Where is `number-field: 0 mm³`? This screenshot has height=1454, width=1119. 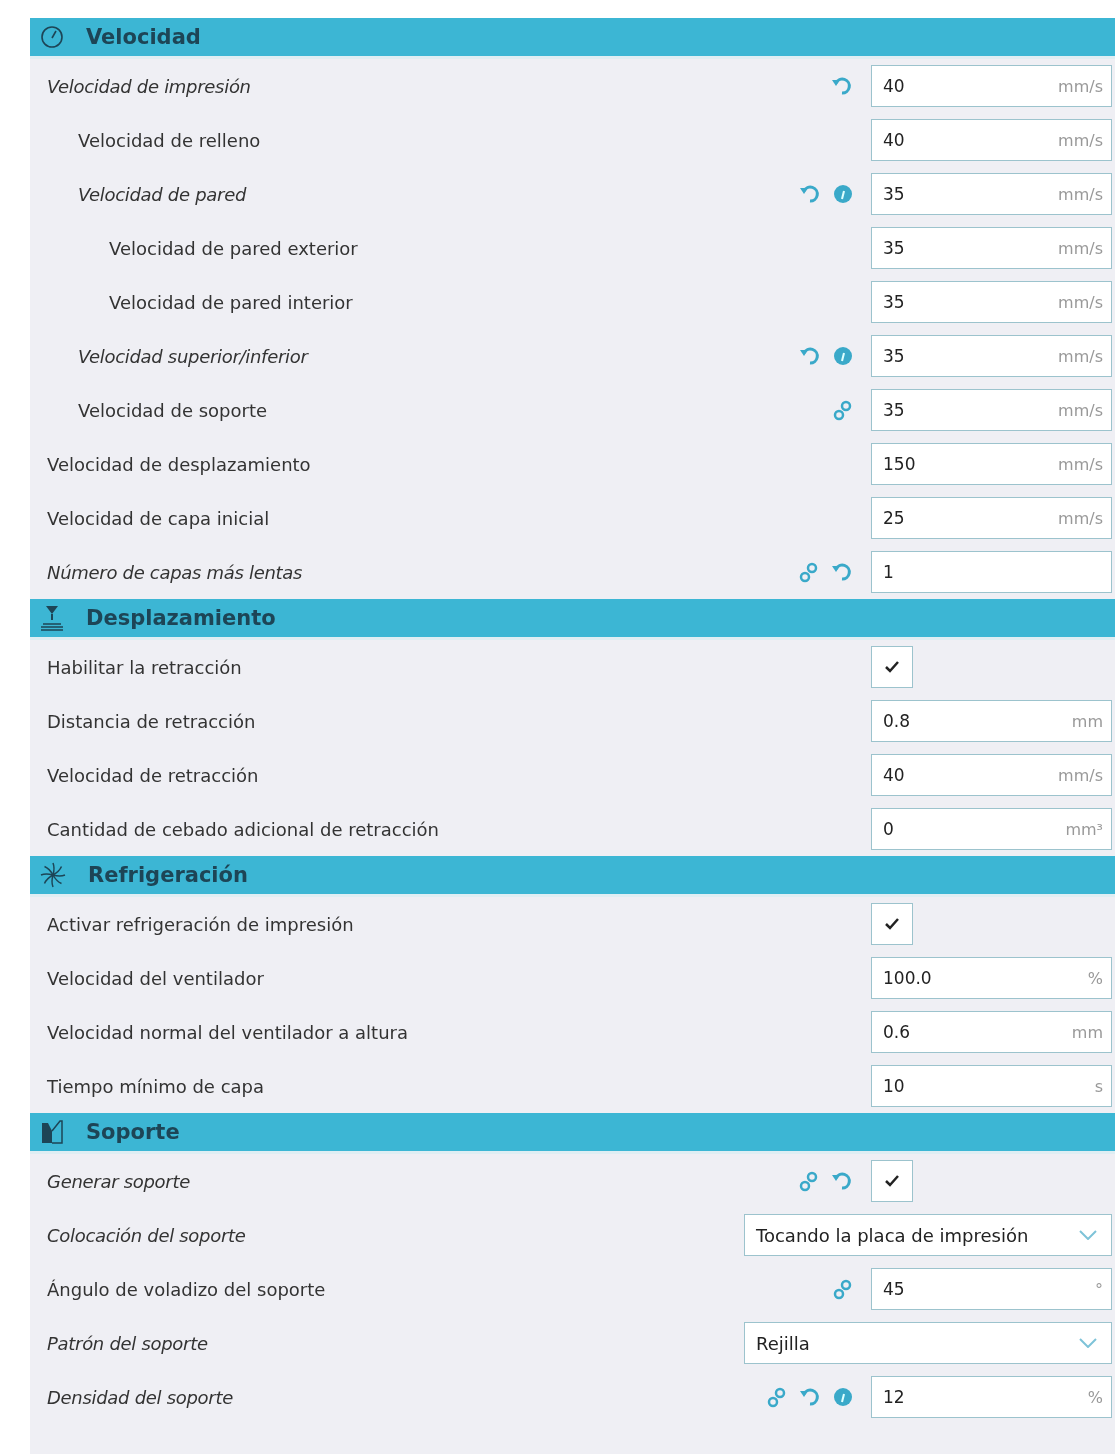
number-field: 0 mm³ is located at coordinates (991, 829).